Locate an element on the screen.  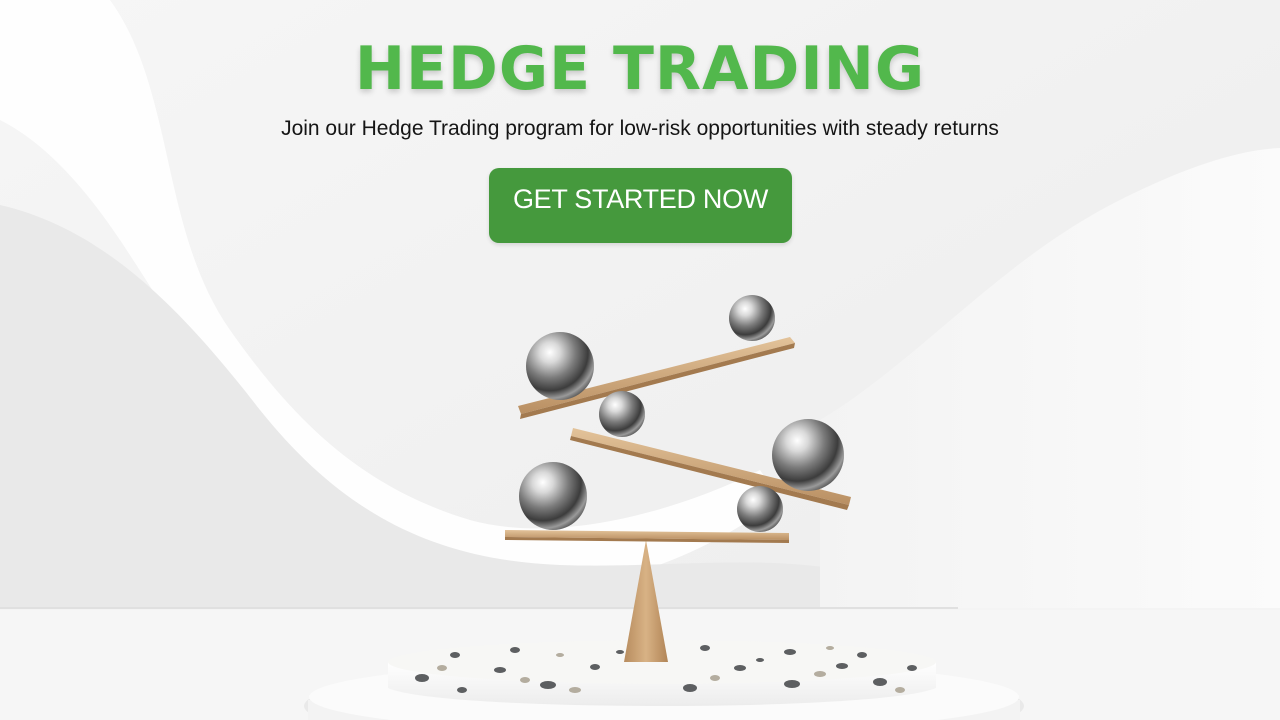
fulcrum is located at coordinates (646, 601).